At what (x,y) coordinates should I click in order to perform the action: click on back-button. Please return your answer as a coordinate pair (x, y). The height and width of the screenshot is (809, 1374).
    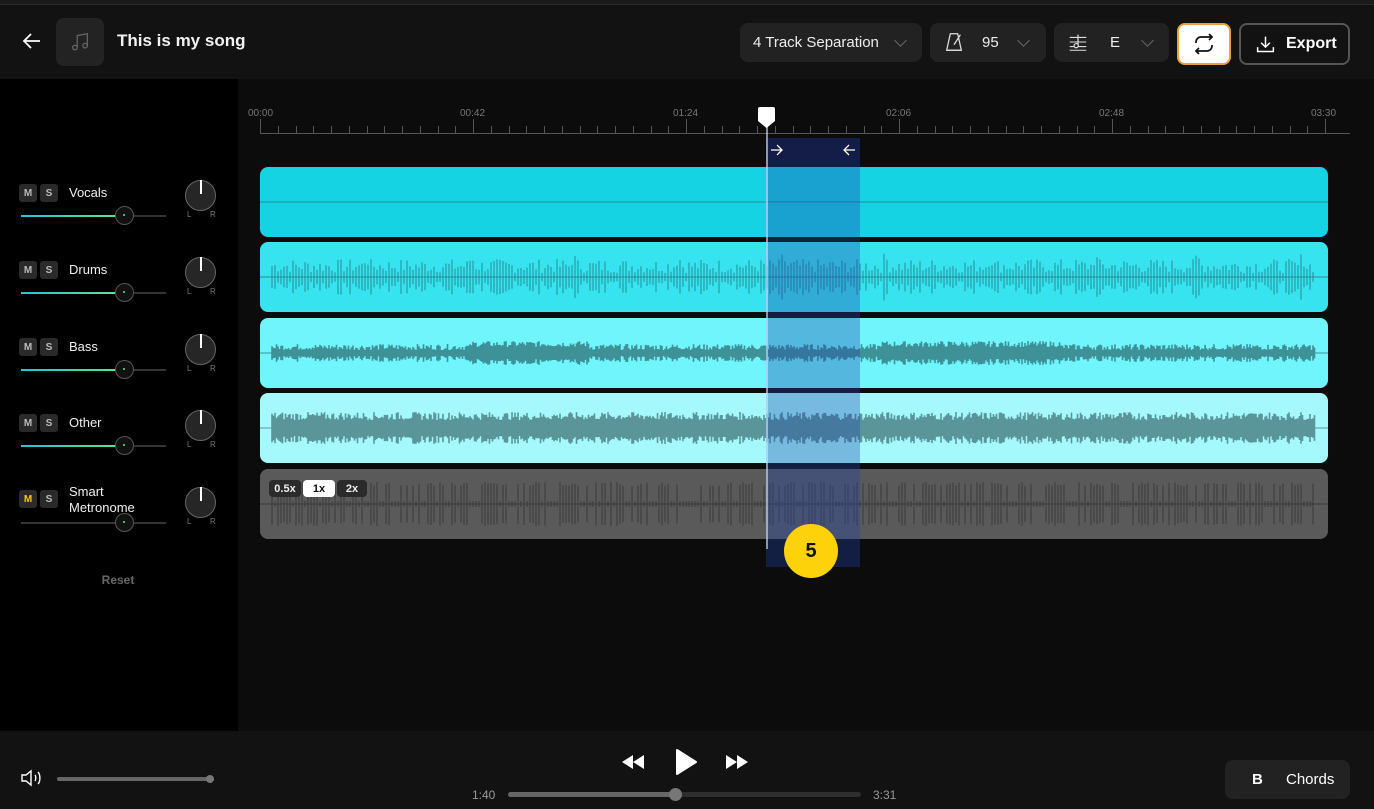
    Looking at the image, I should click on (32, 41).